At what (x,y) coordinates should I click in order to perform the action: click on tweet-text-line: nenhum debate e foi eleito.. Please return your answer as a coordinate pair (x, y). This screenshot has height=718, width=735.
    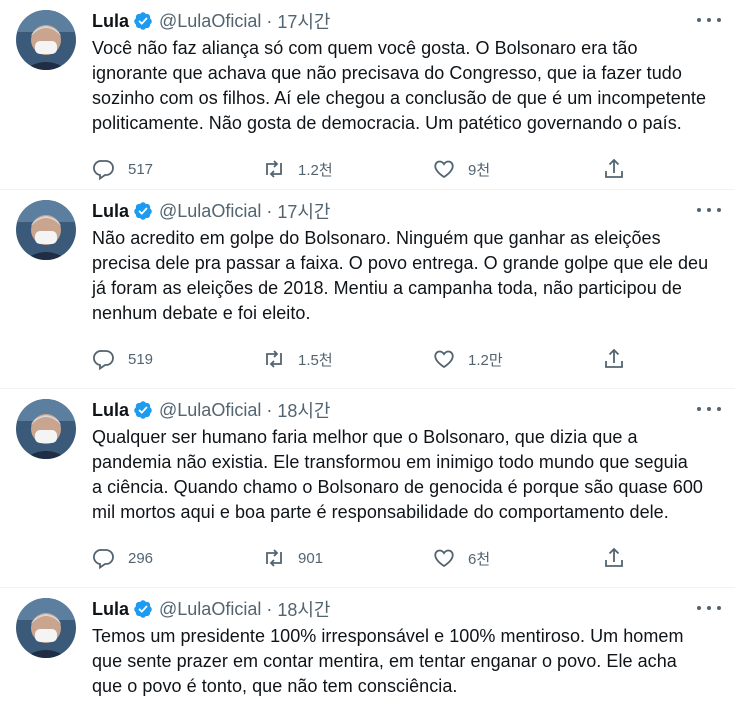
    Looking at the image, I should click on (201, 313).